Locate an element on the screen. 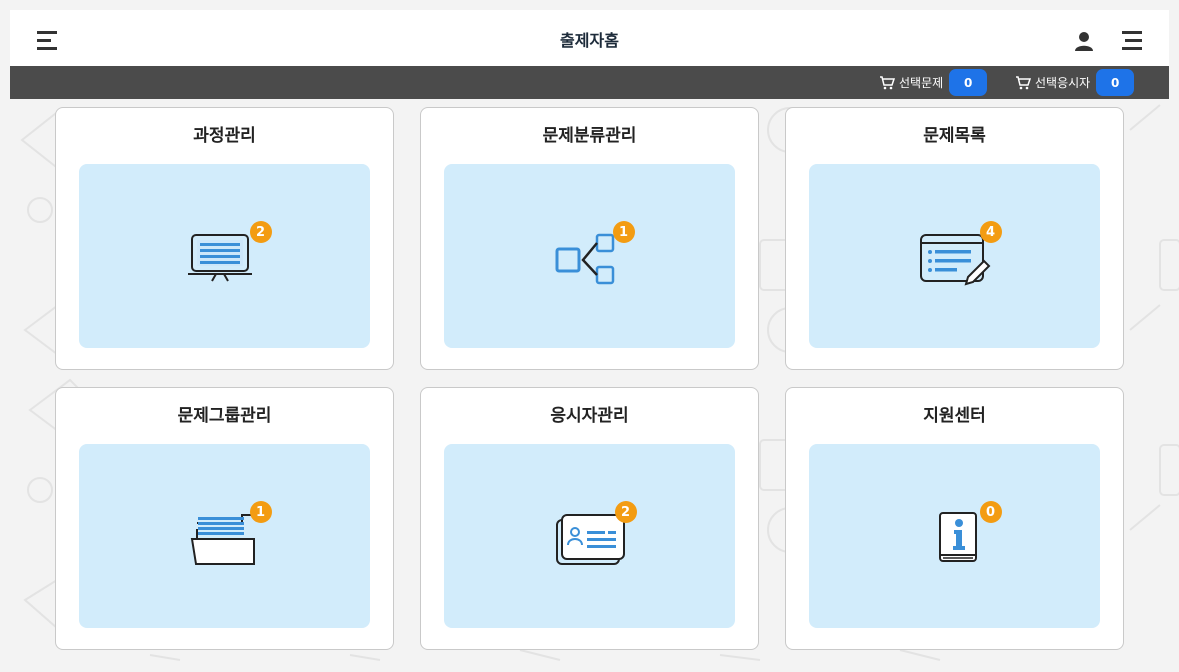 The width and height of the screenshot is (1179, 672). open-folder-icon: 1 is located at coordinates (226, 536).